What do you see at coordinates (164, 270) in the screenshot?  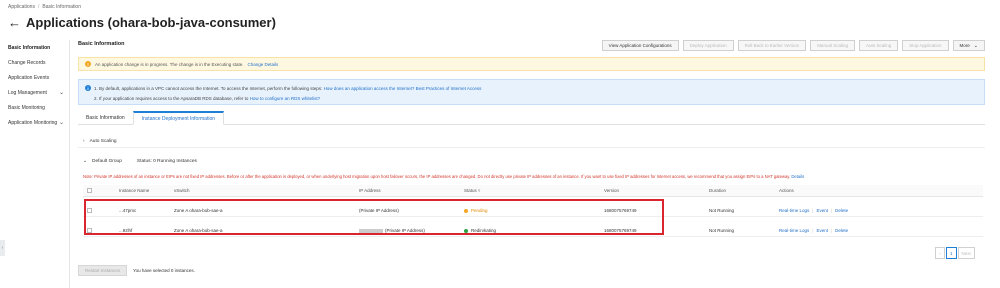 I see `selection-count: You have selected 0 instances.` at bounding box center [164, 270].